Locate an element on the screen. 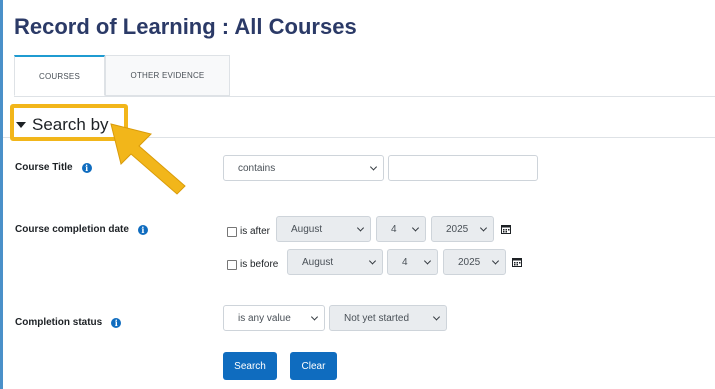 Image resolution: width=715 pixels, height=389 pixels. course-title-operator-select: contains is located at coordinates (303, 168).